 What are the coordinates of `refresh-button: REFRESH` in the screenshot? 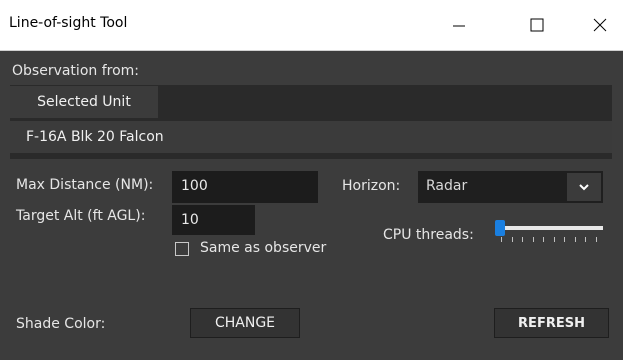 It's located at (551, 323).